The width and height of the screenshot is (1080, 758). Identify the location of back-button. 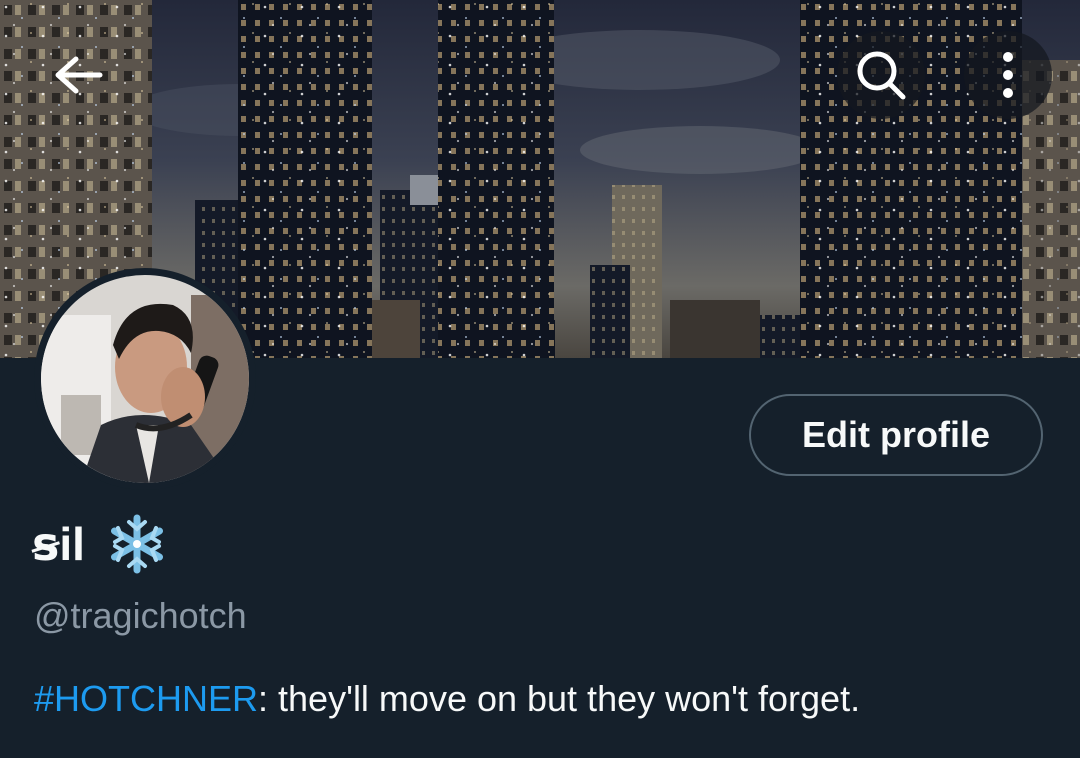
(78, 75).